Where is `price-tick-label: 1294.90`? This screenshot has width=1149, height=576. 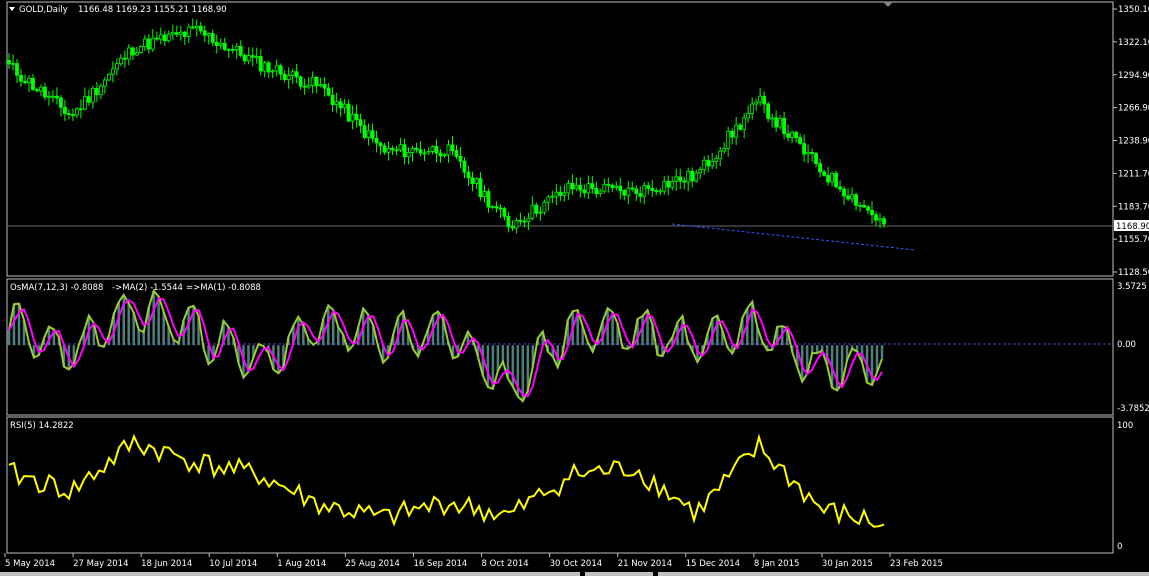
price-tick-label: 1294.90 is located at coordinates (1133, 76).